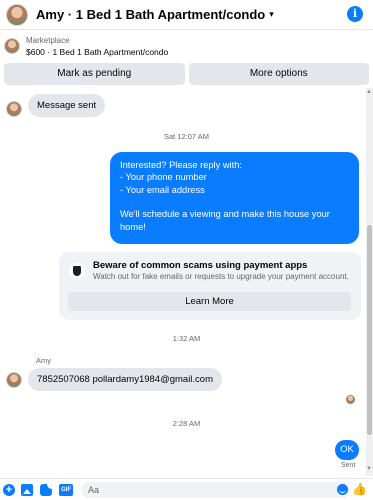 The height and width of the screenshot is (500, 373). I want to click on shield-icon, so click(77, 271).